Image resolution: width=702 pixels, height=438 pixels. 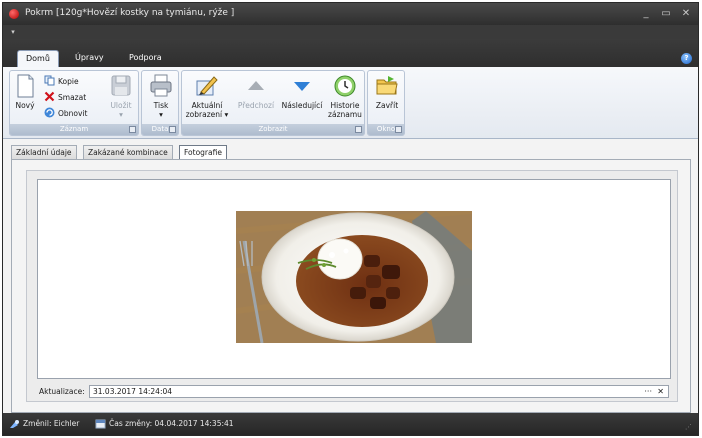 What do you see at coordinates (171, 423) in the screenshot?
I see `changed-time: Čas změny: 04.04.2017 14:35:41` at bounding box center [171, 423].